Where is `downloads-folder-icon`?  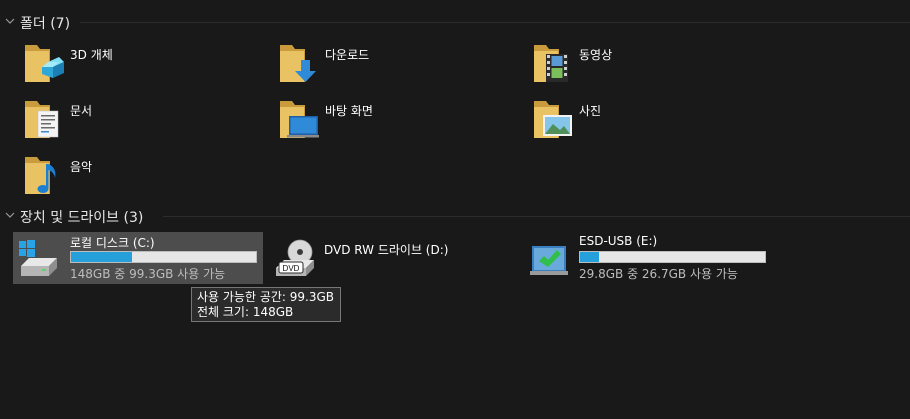
downloads-folder-icon is located at coordinates (298, 63).